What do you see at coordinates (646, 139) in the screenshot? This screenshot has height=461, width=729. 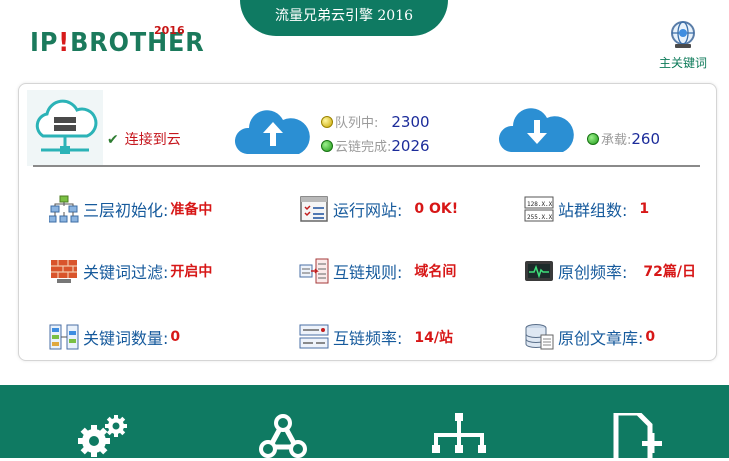 I see `load-value: 260` at bounding box center [646, 139].